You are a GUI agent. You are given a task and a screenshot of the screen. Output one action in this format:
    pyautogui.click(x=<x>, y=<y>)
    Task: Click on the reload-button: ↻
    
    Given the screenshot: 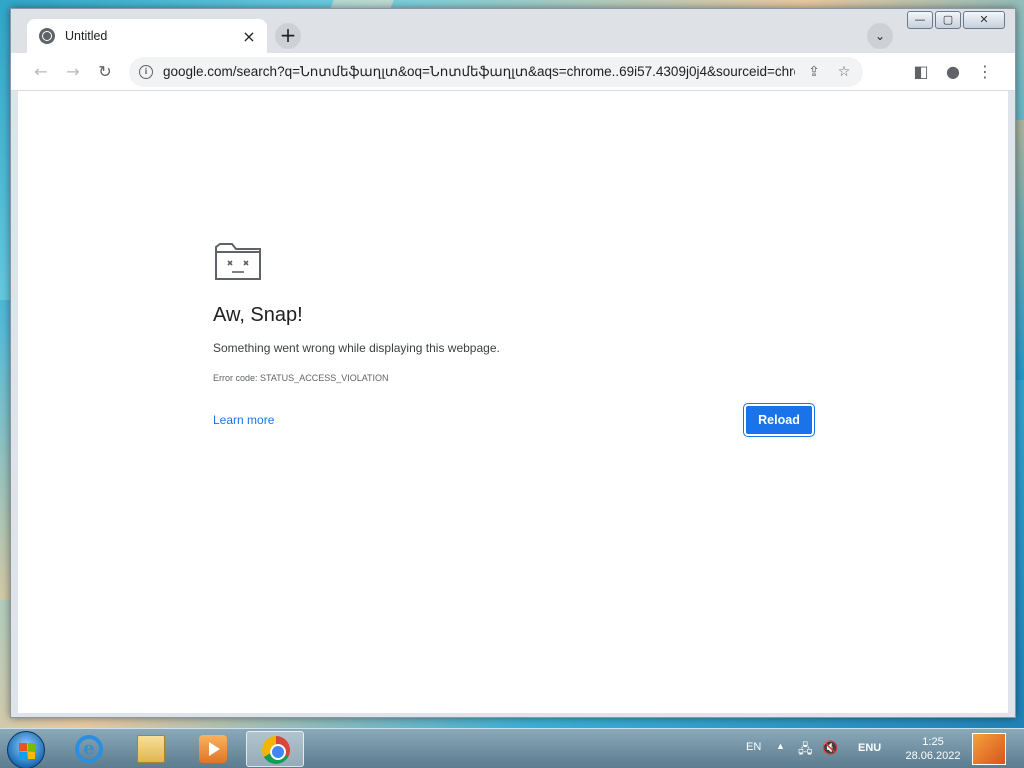 What is the action you would take?
    pyautogui.click(x=105, y=72)
    